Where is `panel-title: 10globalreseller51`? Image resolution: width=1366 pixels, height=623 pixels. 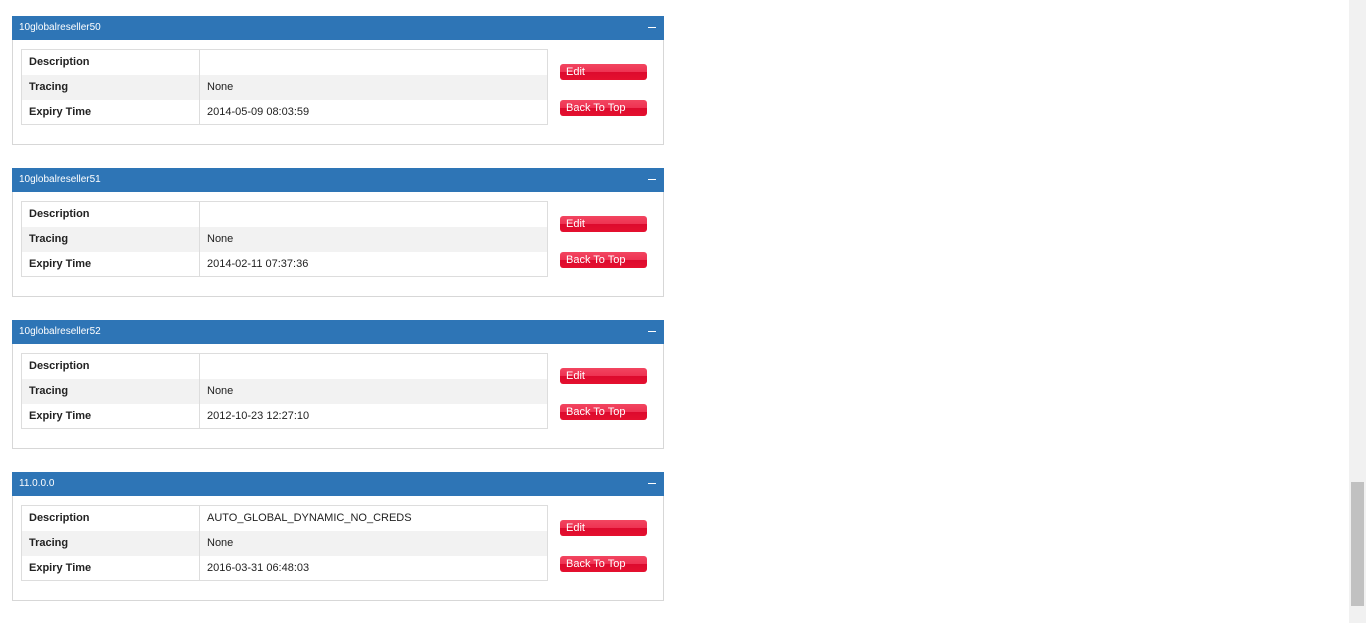 panel-title: 10globalreseller51 is located at coordinates (60, 179).